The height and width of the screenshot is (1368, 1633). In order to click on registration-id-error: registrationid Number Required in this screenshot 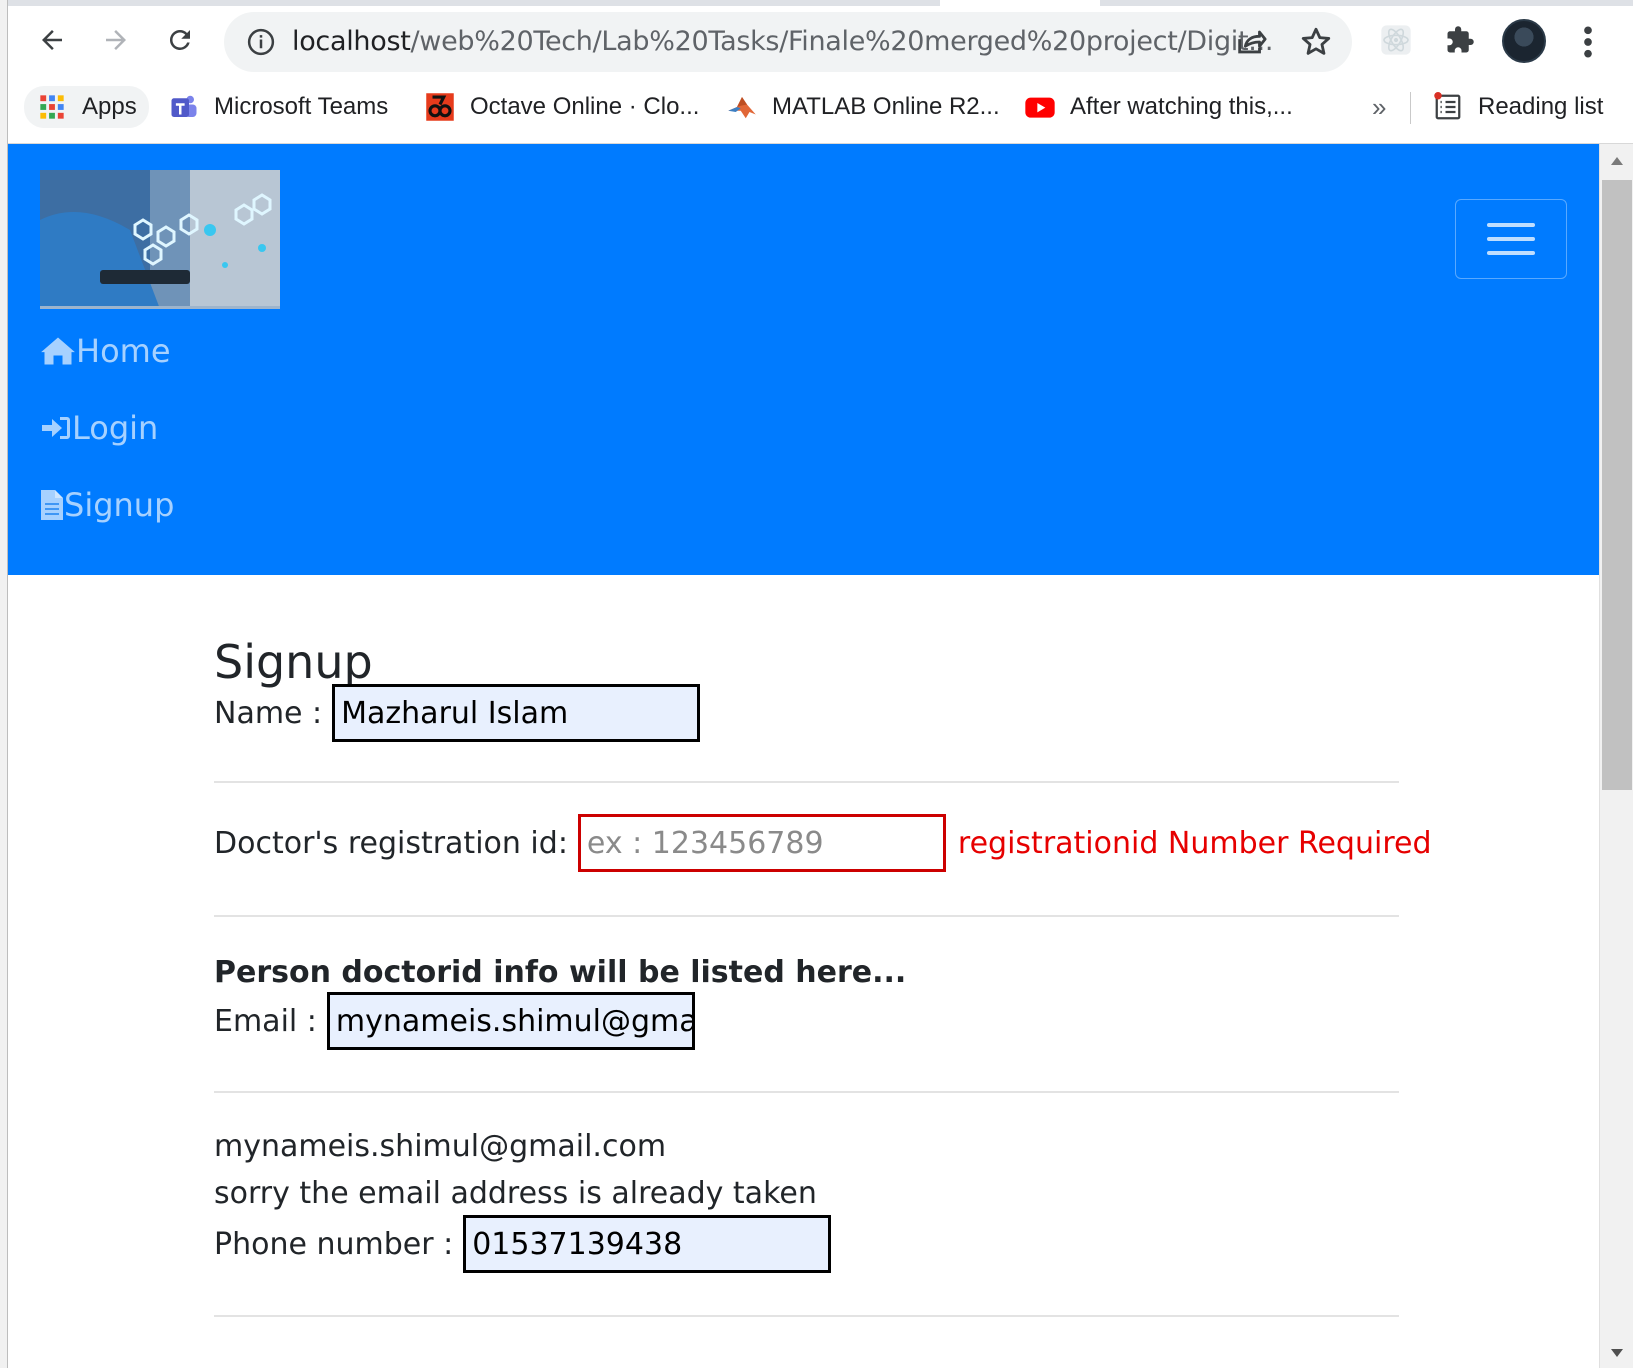, I will do `click(1194, 843)`.